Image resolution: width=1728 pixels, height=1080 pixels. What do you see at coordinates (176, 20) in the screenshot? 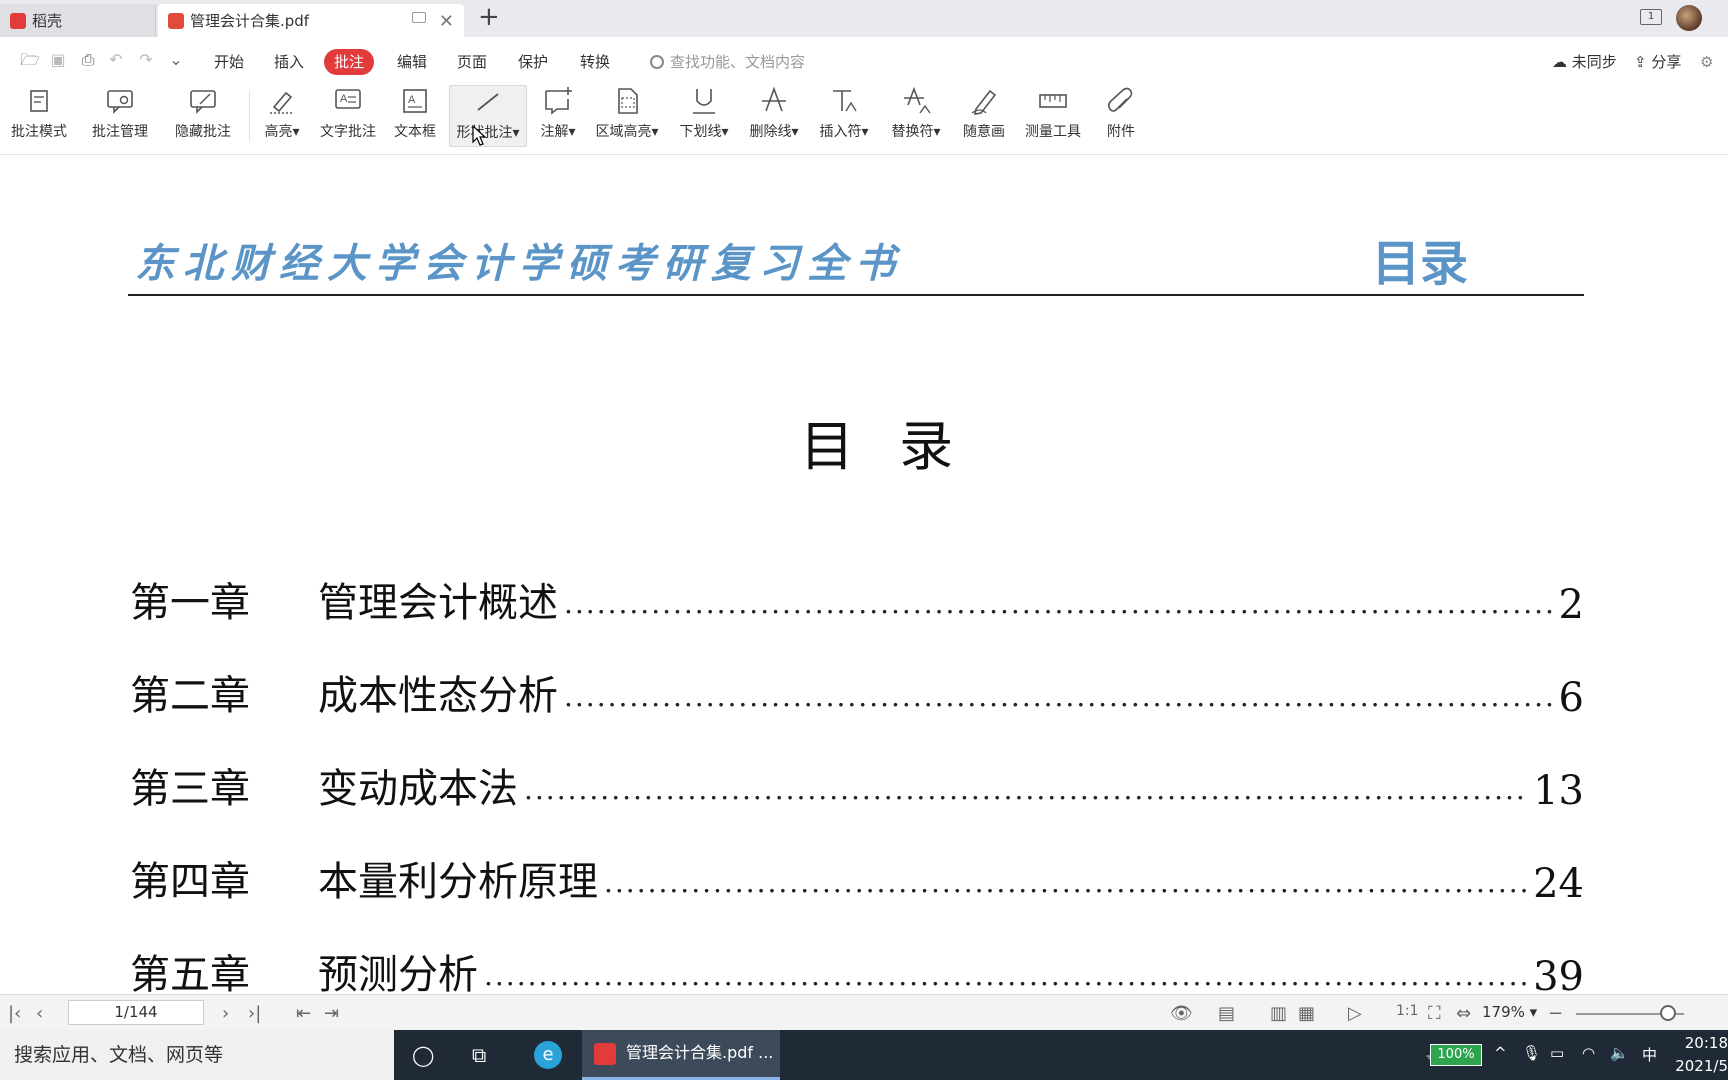
I see `pdf-file-icon` at bounding box center [176, 20].